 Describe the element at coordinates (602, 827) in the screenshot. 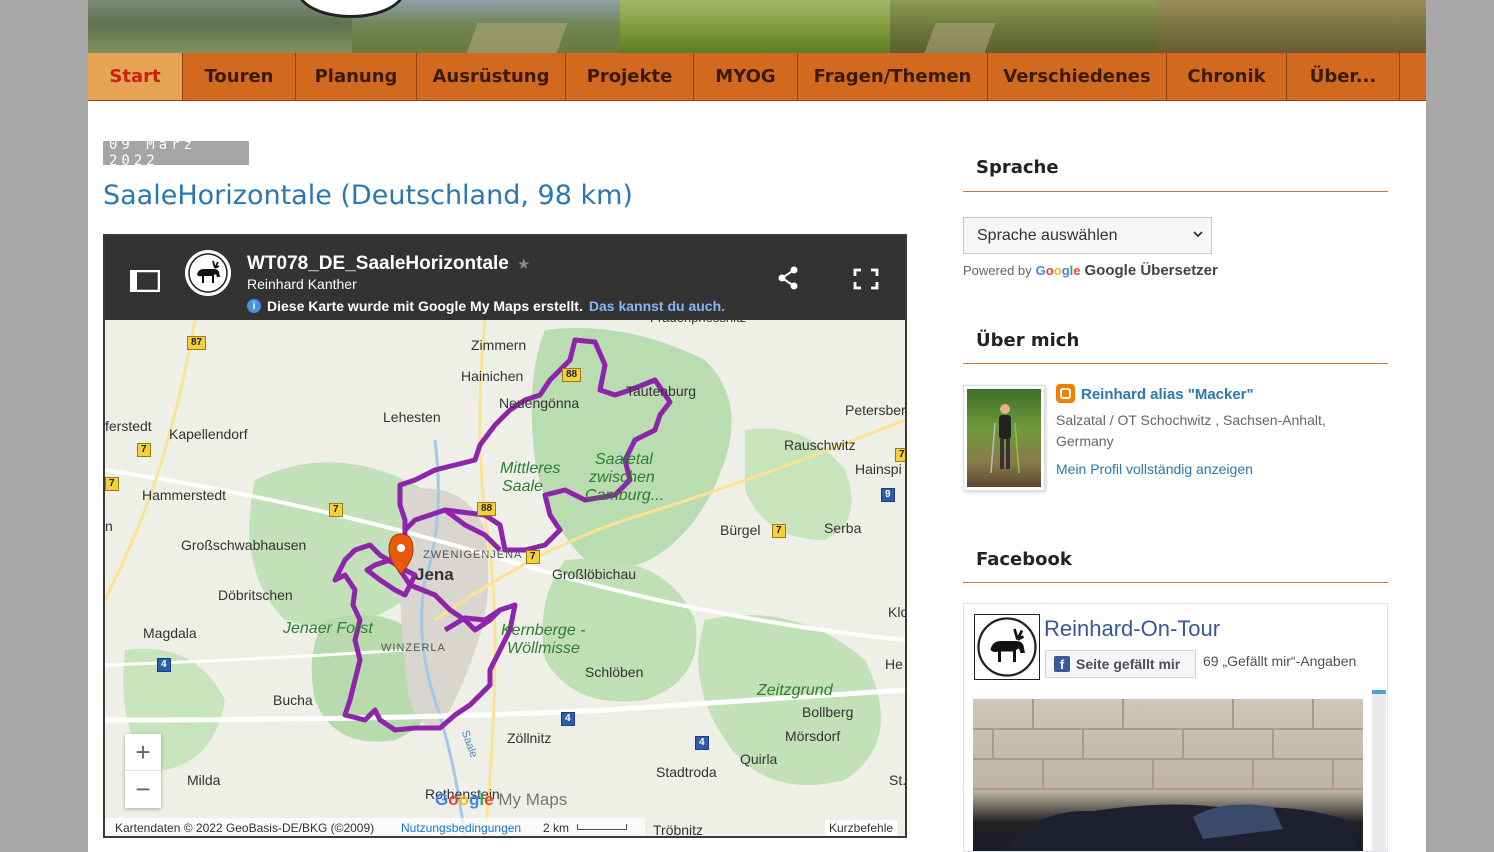

I see `map-scale-bar` at that location.